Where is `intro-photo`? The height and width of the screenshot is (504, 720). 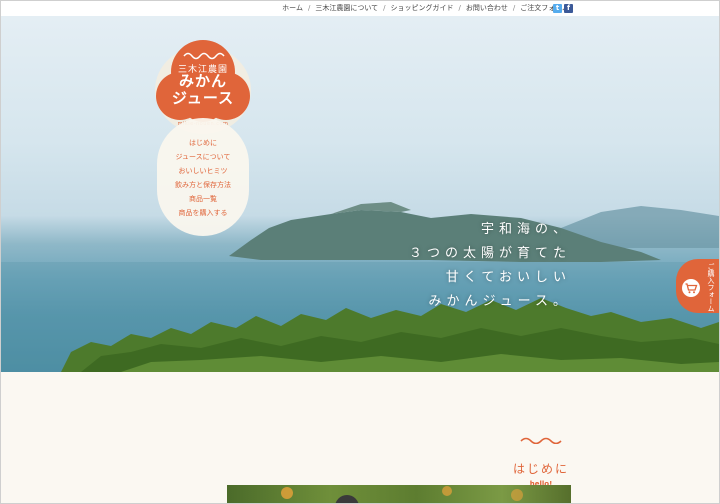
intro-photo is located at coordinates (399, 494).